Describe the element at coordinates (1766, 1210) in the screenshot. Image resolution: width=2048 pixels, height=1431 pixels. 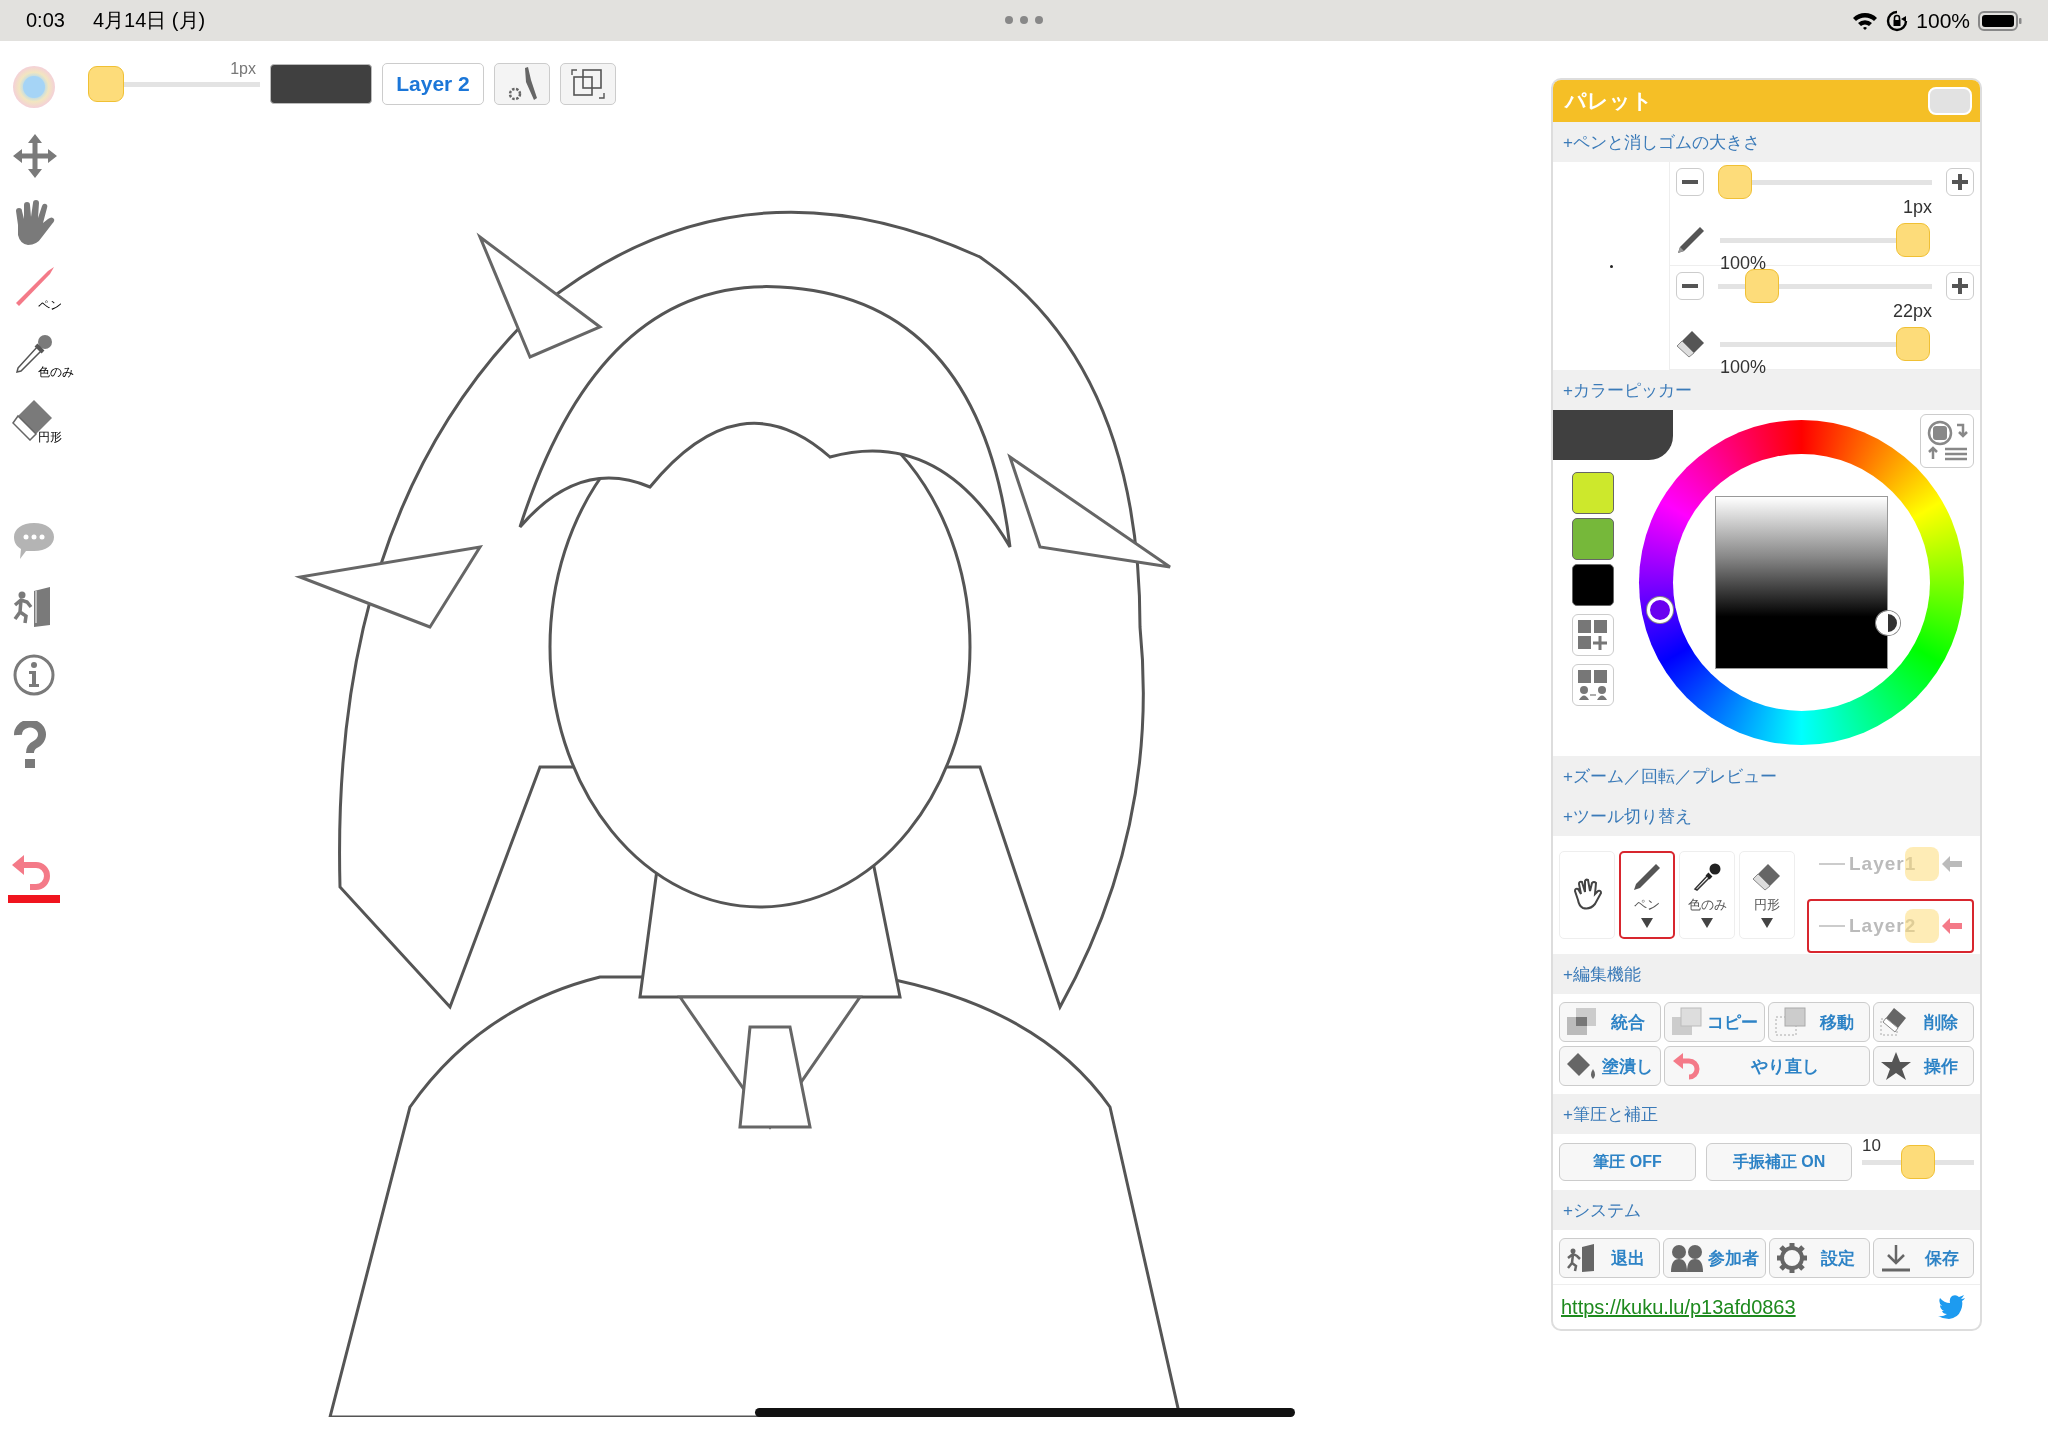
I see `section-header: +システム` at that location.